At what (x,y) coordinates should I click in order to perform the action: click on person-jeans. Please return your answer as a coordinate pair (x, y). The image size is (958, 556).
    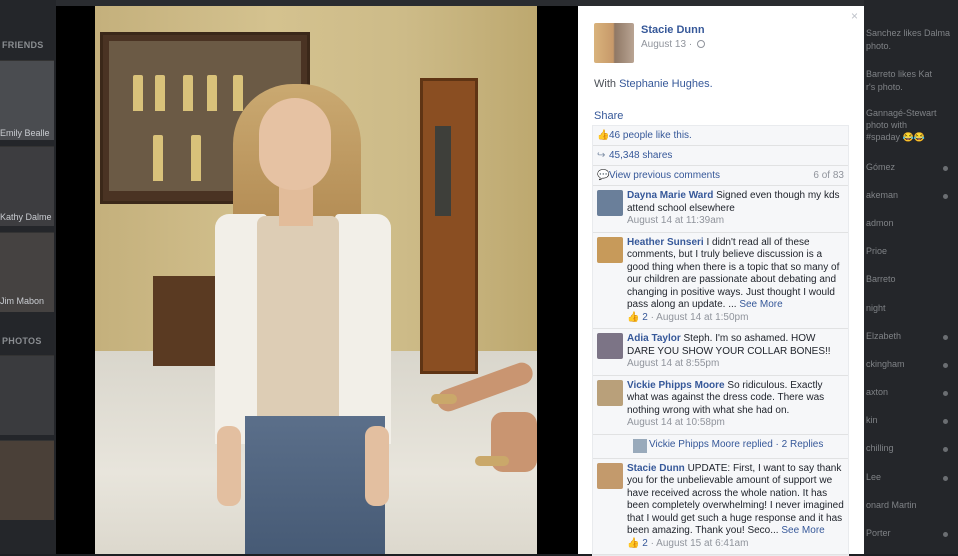
    Looking at the image, I should click on (315, 485).